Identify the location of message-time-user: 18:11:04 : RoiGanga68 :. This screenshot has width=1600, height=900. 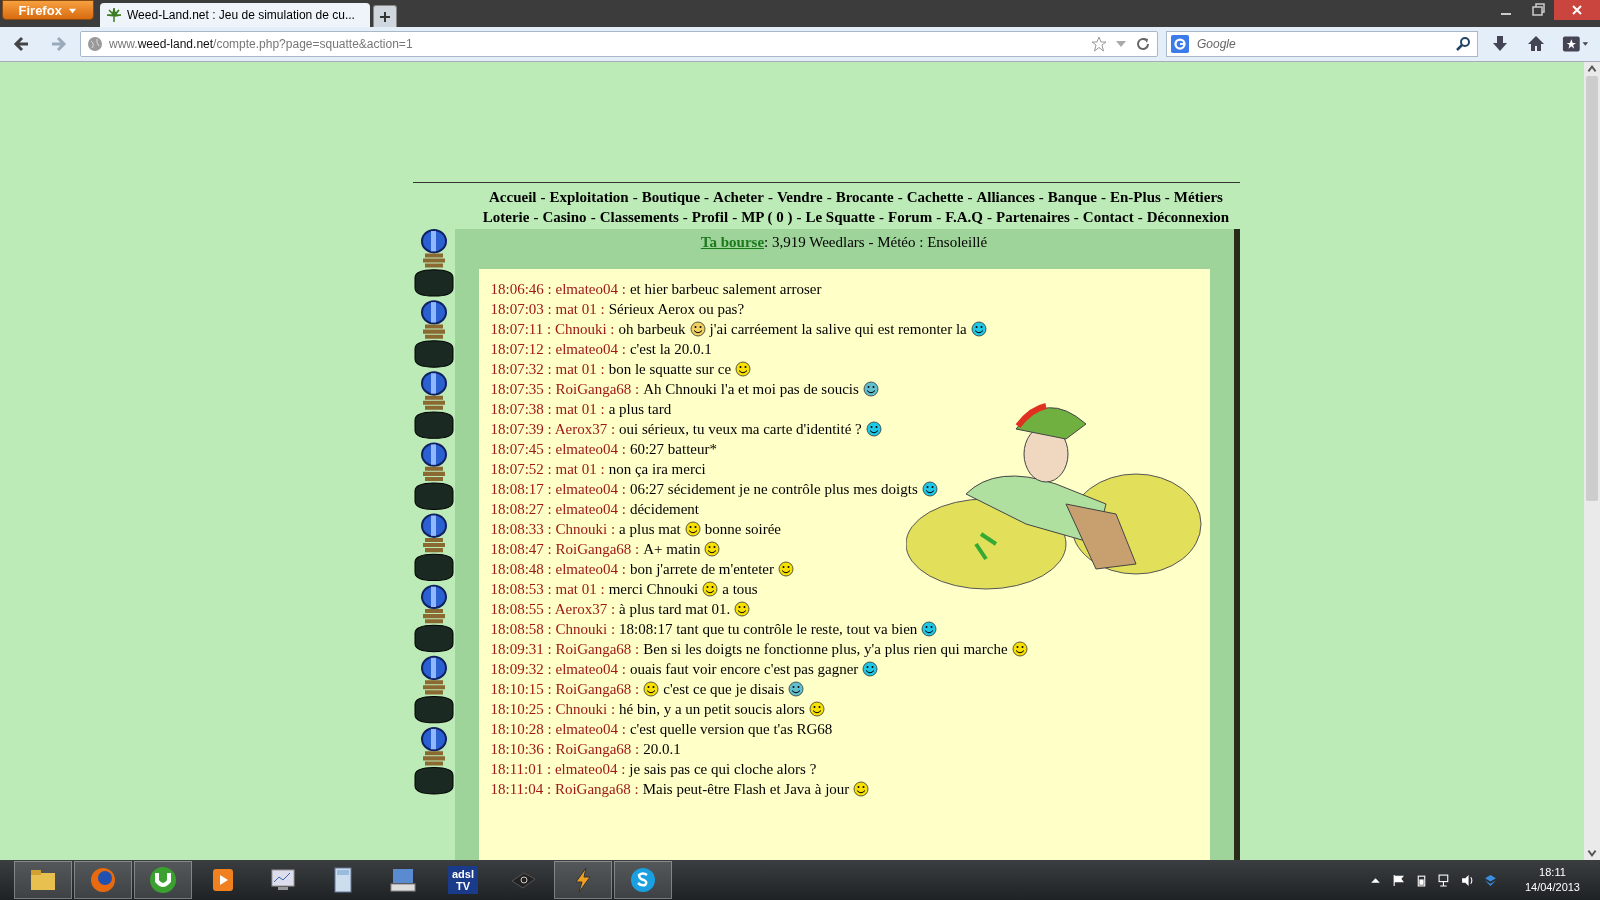
(564, 789).